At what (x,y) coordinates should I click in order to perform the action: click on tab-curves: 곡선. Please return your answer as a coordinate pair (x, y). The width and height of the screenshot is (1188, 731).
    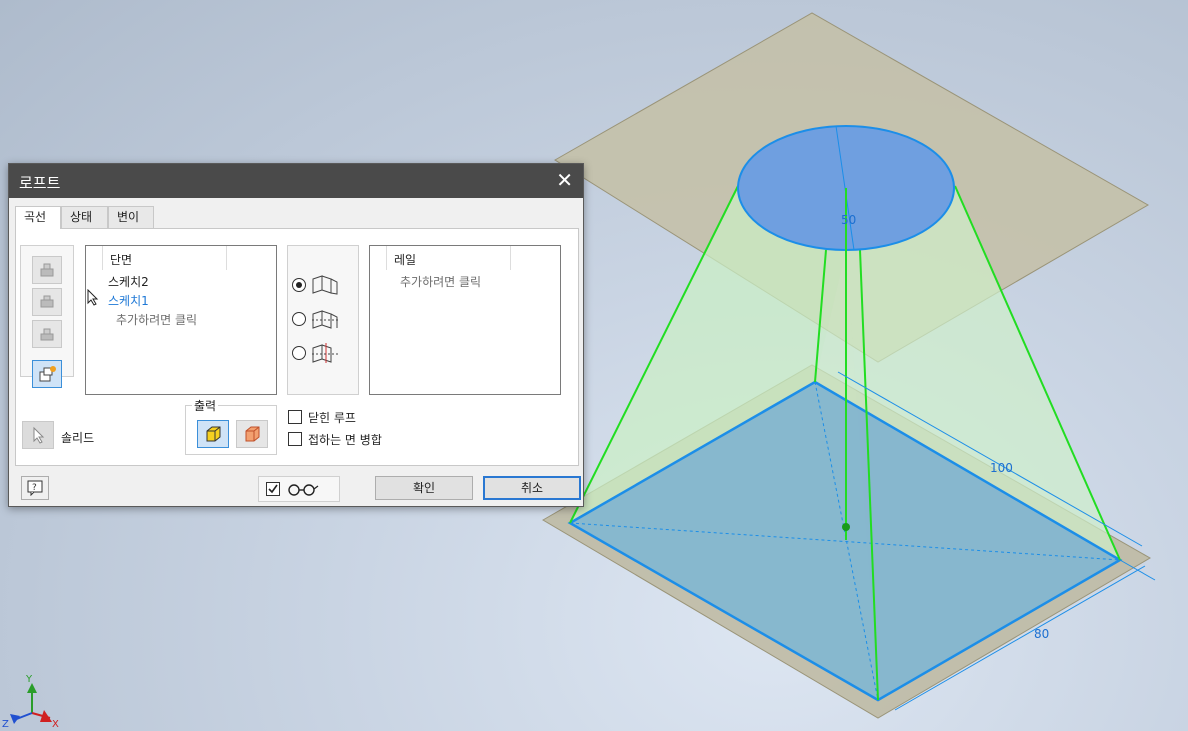
    Looking at the image, I should click on (38, 217).